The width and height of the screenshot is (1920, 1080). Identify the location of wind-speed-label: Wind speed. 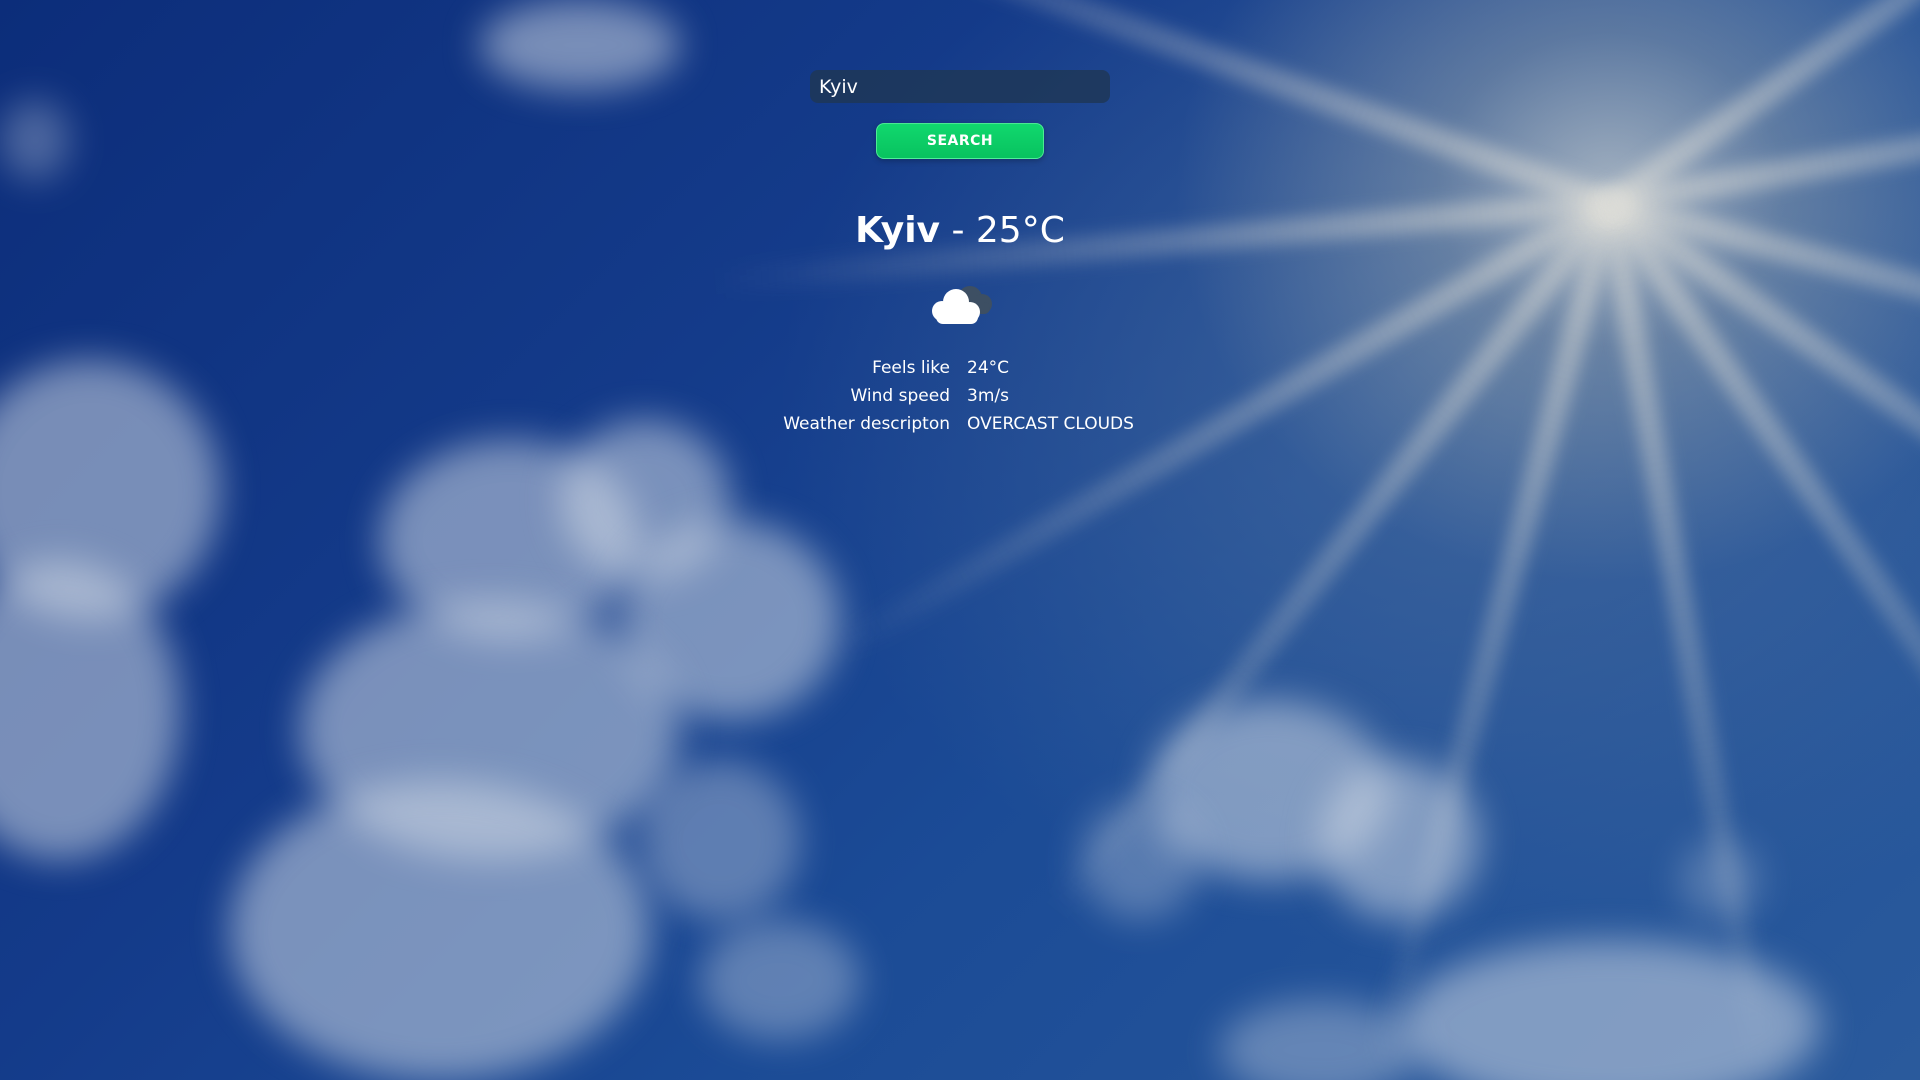
(900, 396).